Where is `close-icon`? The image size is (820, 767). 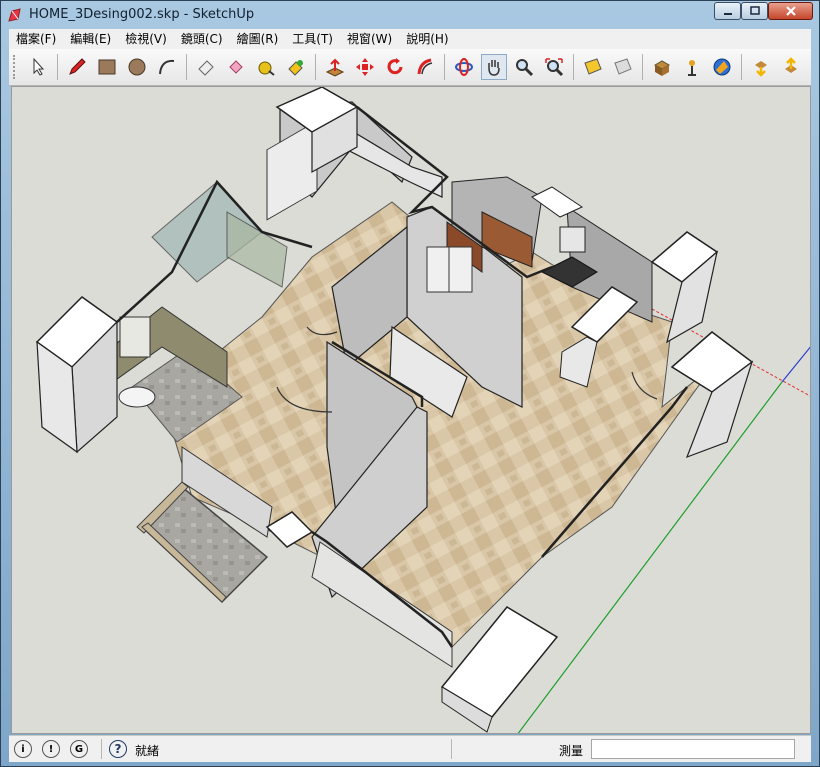 close-icon is located at coordinates (790, 11).